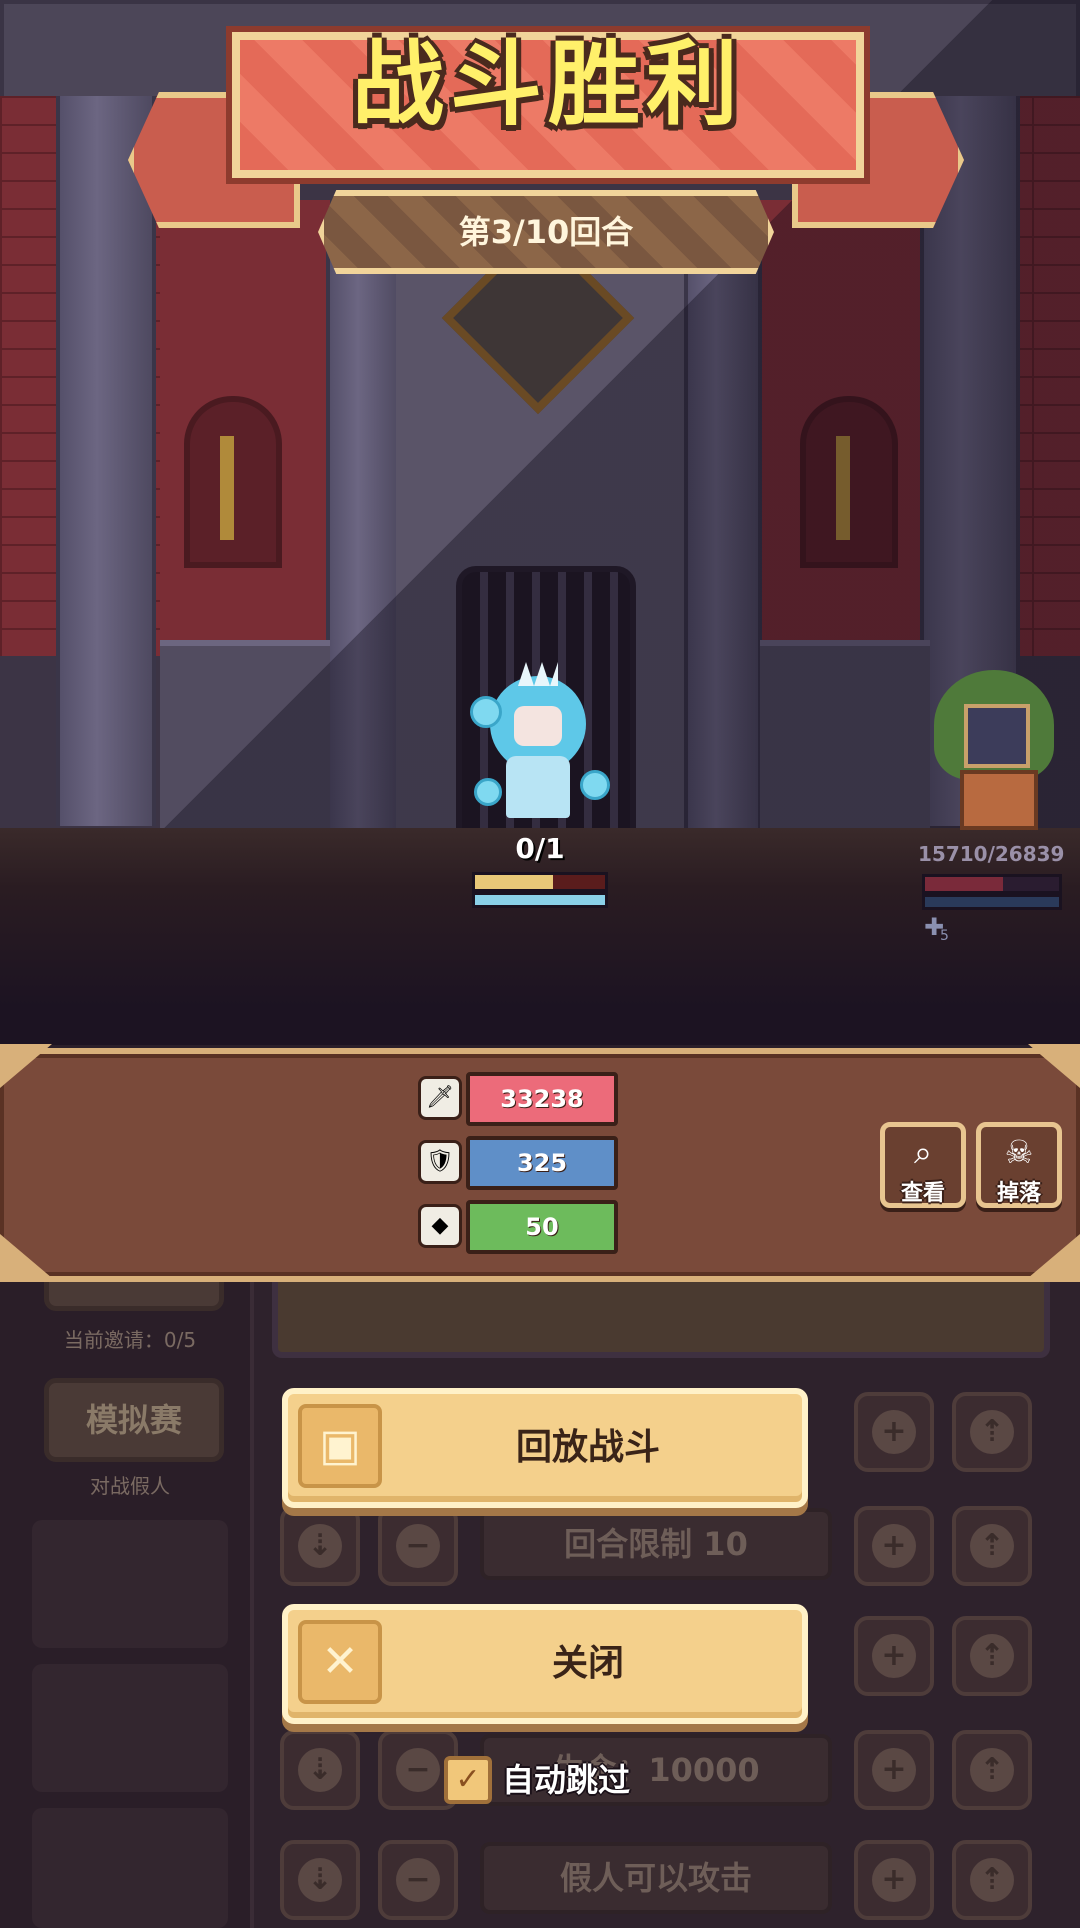 The image size is (1080, 1928). I want to click on left-ledge, so click(245, 736).